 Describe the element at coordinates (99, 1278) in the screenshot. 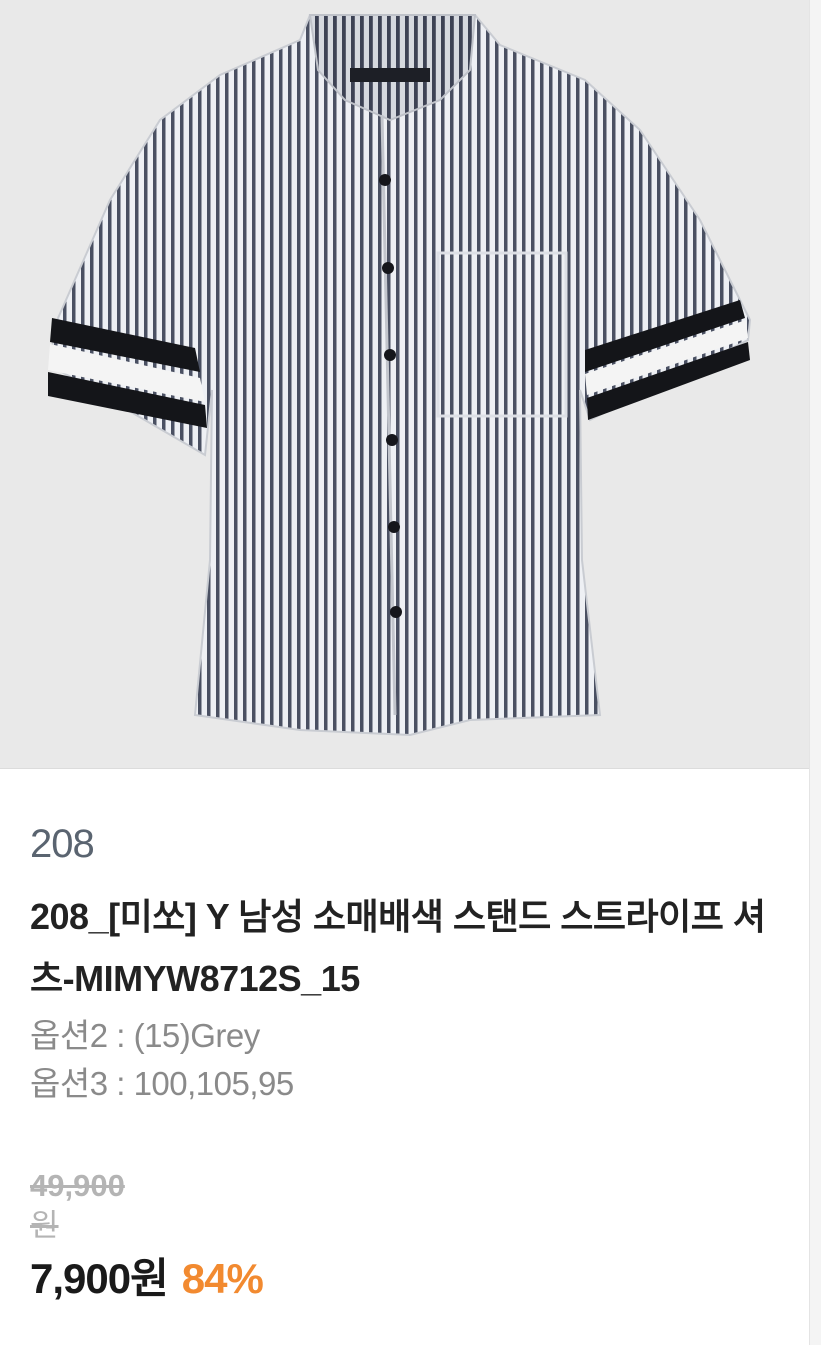

I see `sale-price: 7,900원` at that location.